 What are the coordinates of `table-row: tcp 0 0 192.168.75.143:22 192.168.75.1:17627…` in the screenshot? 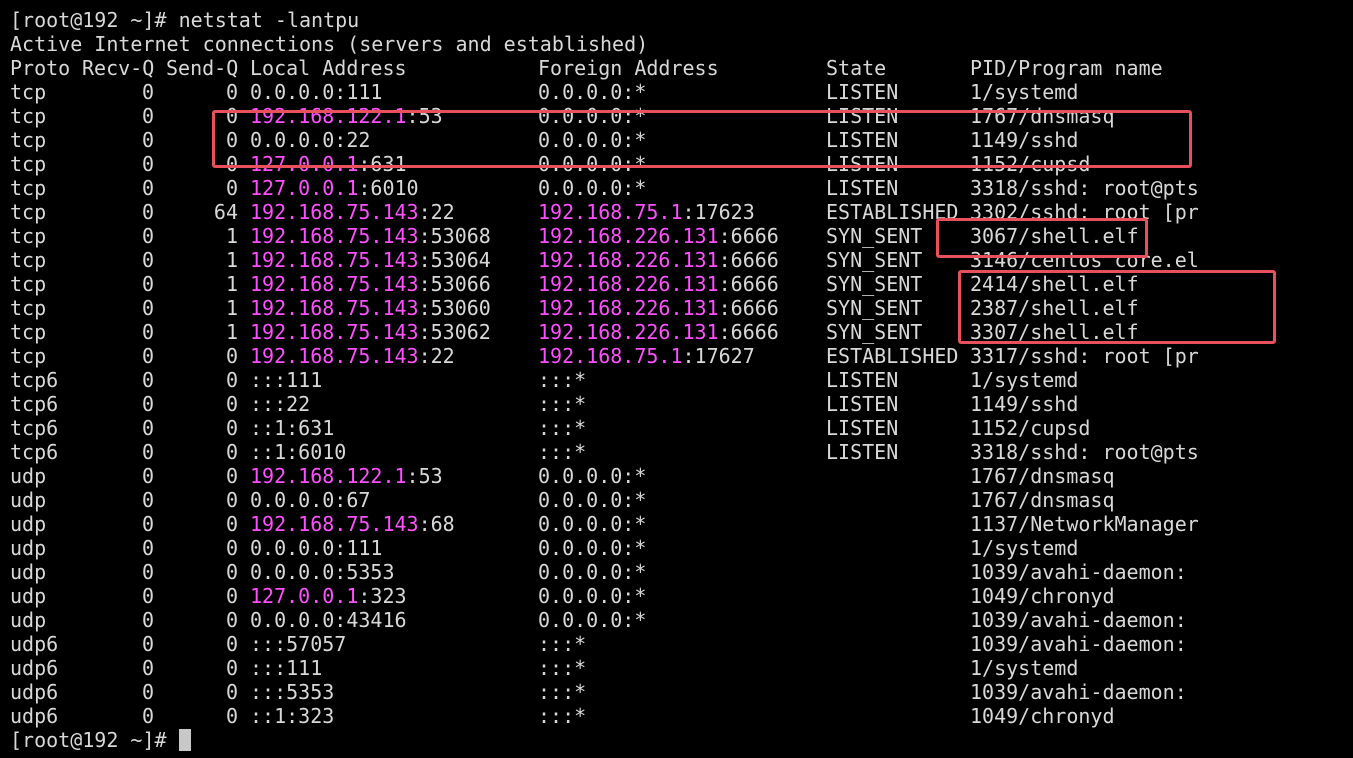 It's located at (676, 356).